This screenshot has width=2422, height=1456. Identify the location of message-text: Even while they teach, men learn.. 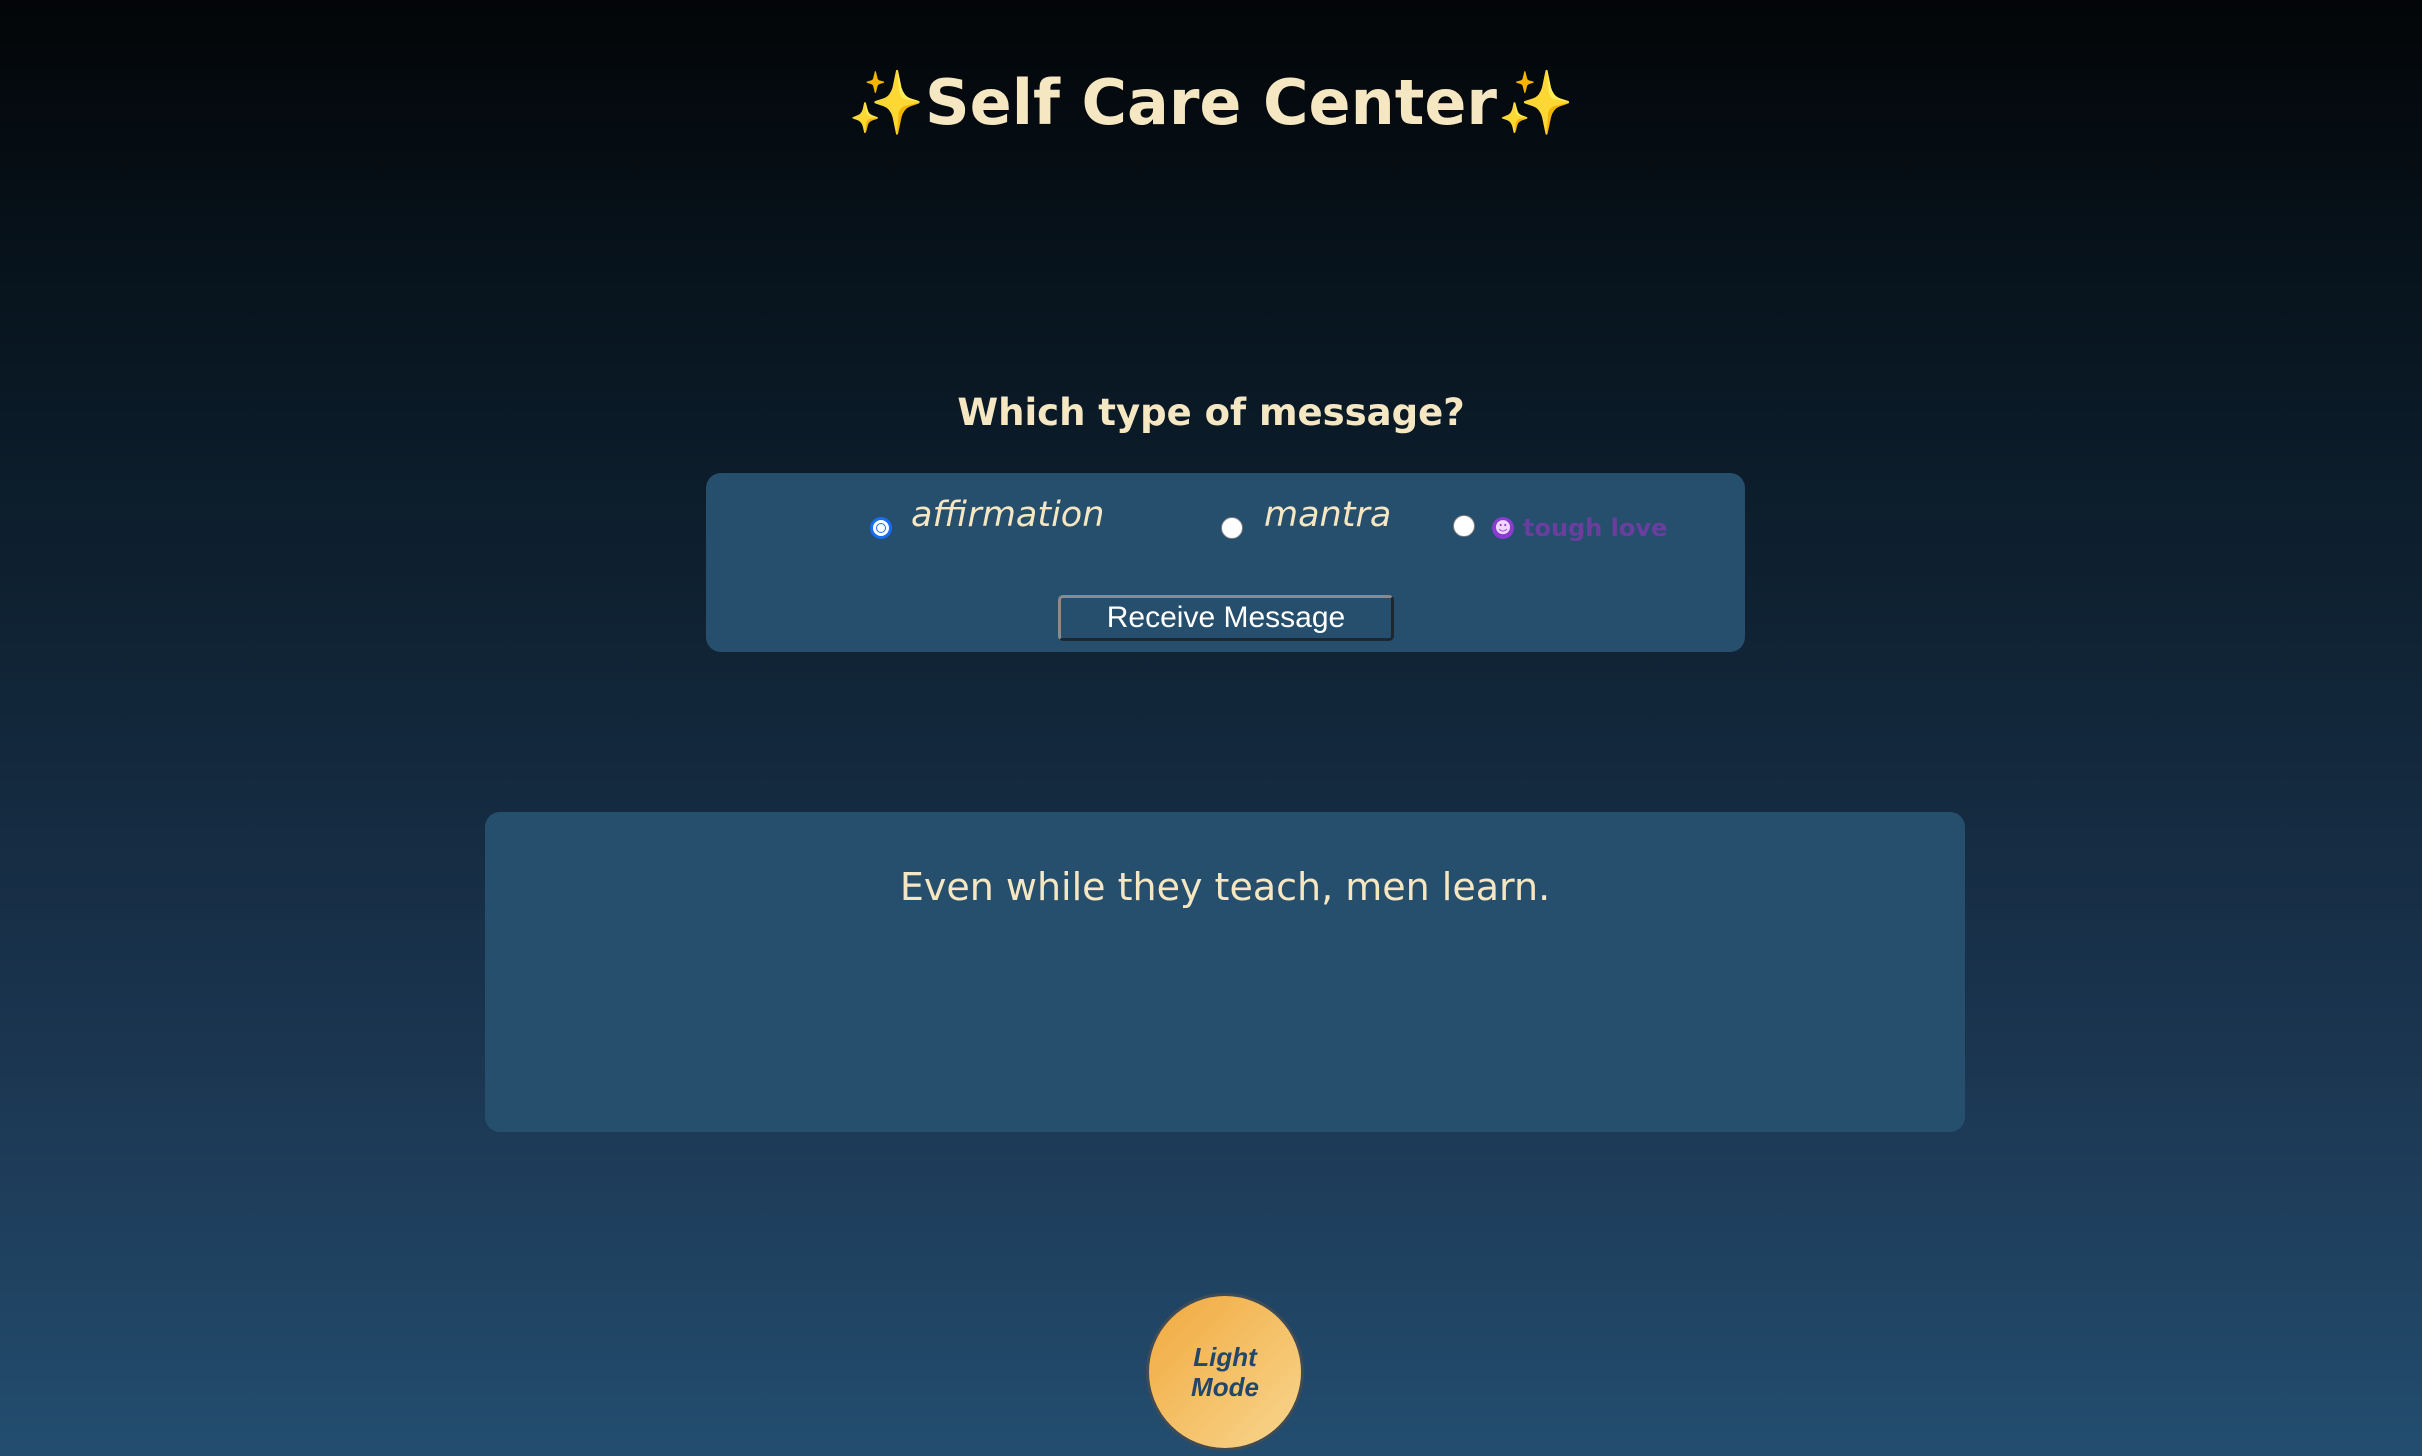
(1225, 887).